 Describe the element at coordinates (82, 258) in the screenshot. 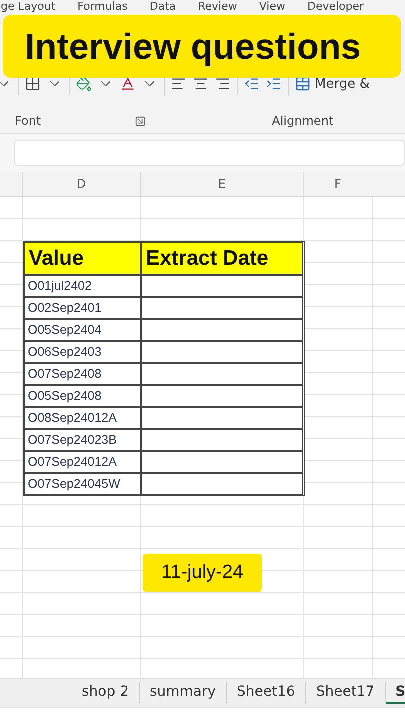

I see `header-cell: Value` at that location.